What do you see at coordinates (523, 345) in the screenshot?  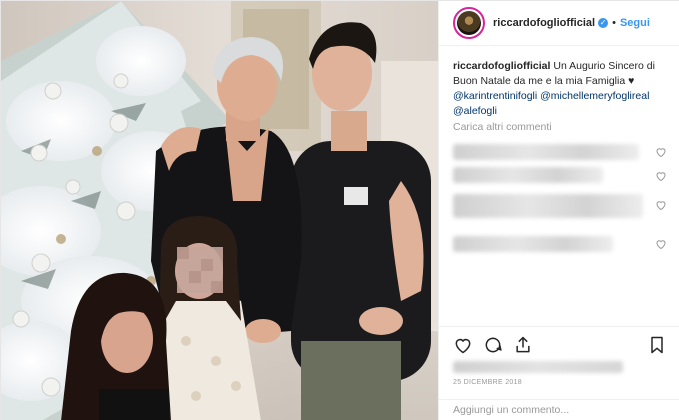 I see `share-icon` at bounding box center [523, 345].